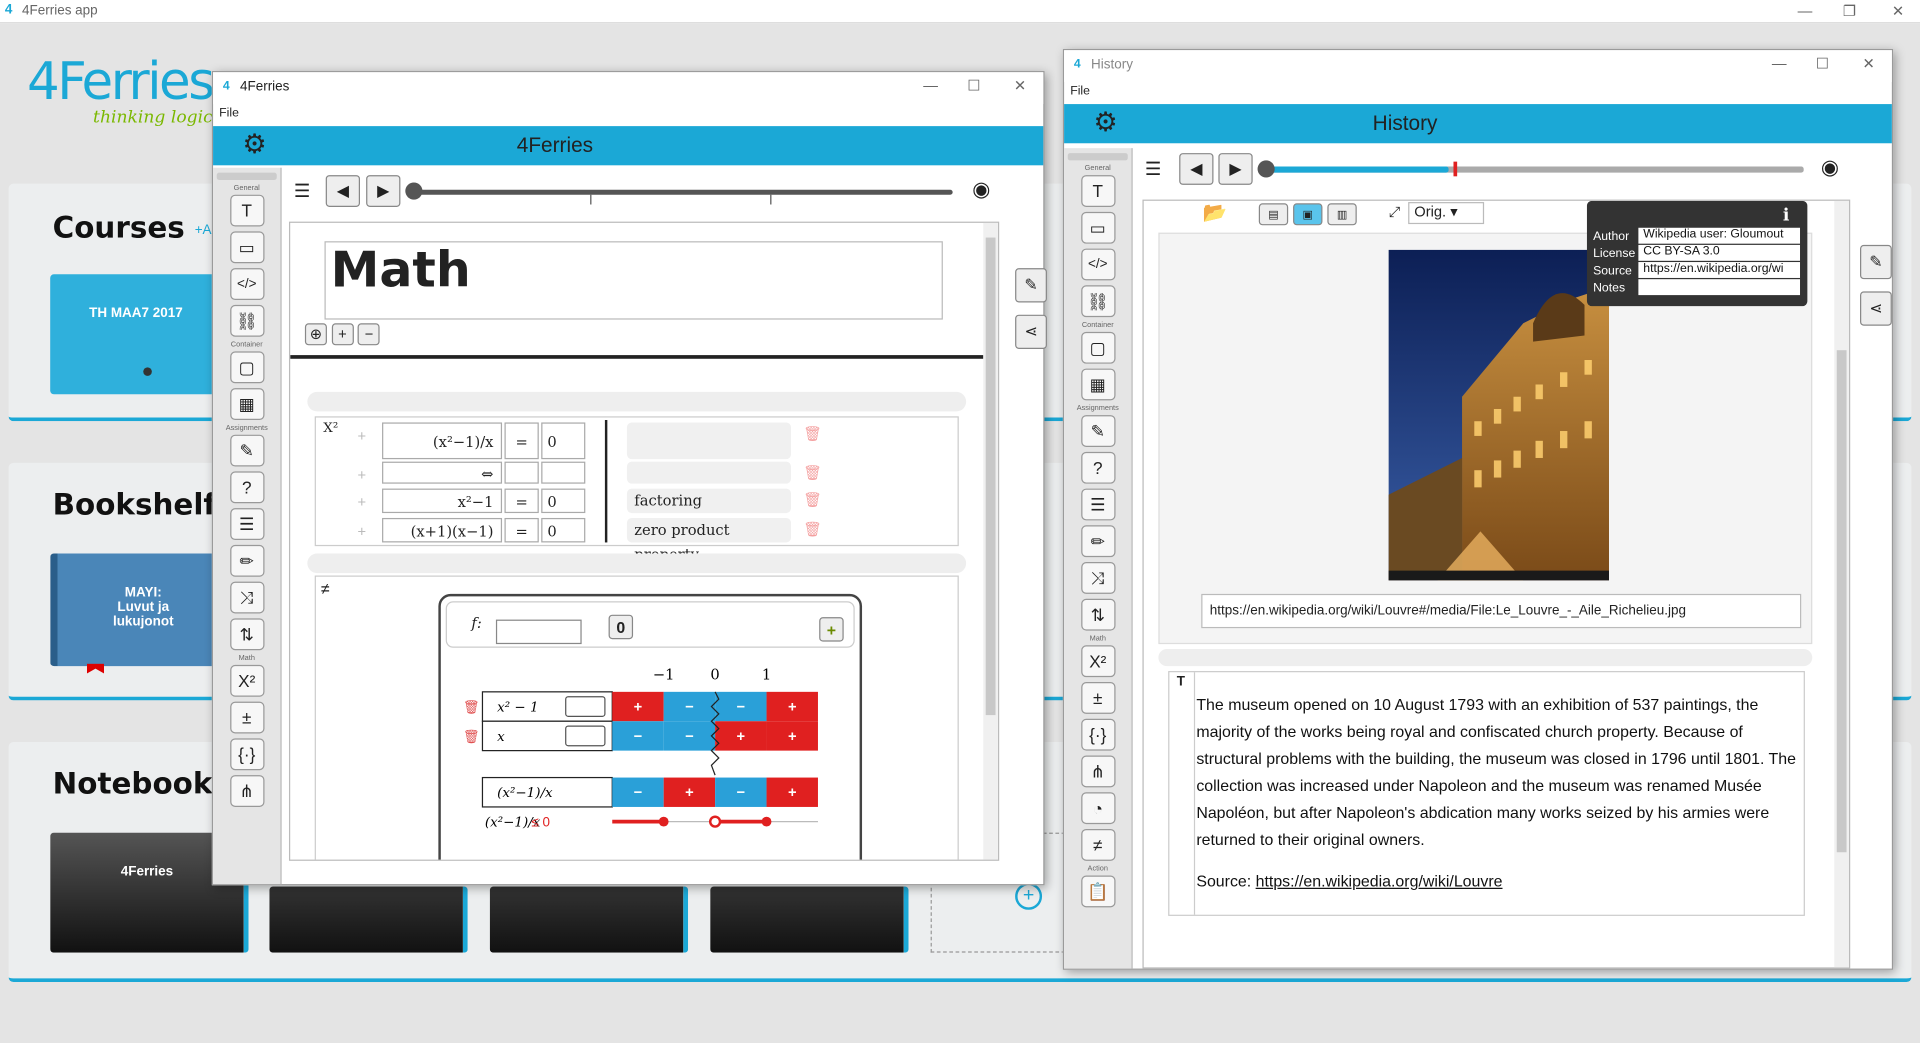 The width and height of the screenshot is (1920, 1043). I want to click on clipboard-tool-icon: 📋, so click(1097, 891).